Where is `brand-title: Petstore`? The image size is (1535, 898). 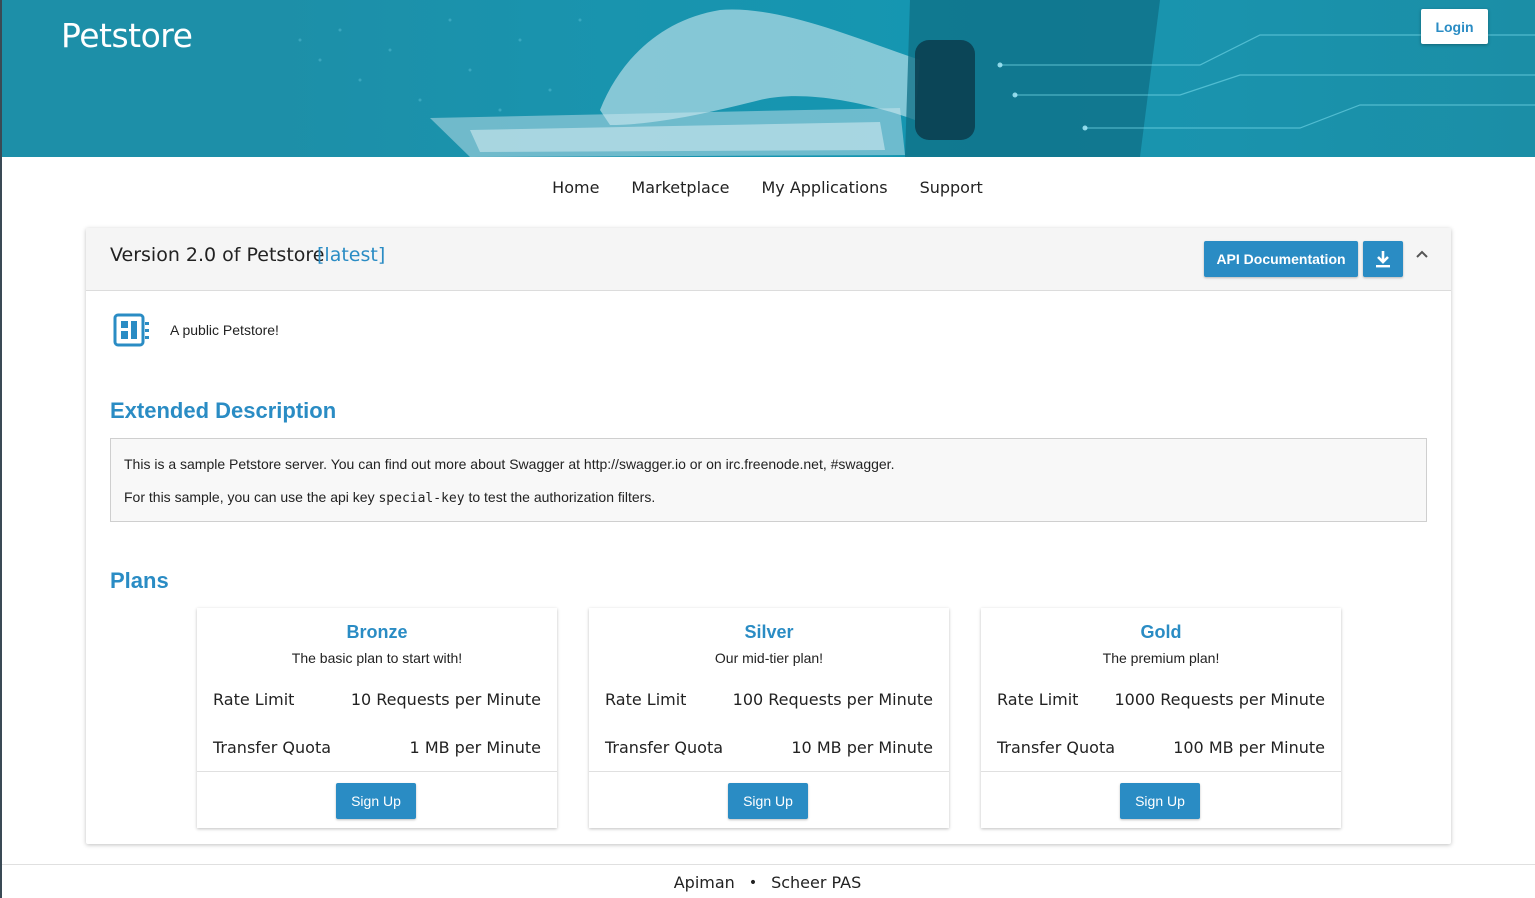 brand-title: Petstore is located at coordinates (127, 35).